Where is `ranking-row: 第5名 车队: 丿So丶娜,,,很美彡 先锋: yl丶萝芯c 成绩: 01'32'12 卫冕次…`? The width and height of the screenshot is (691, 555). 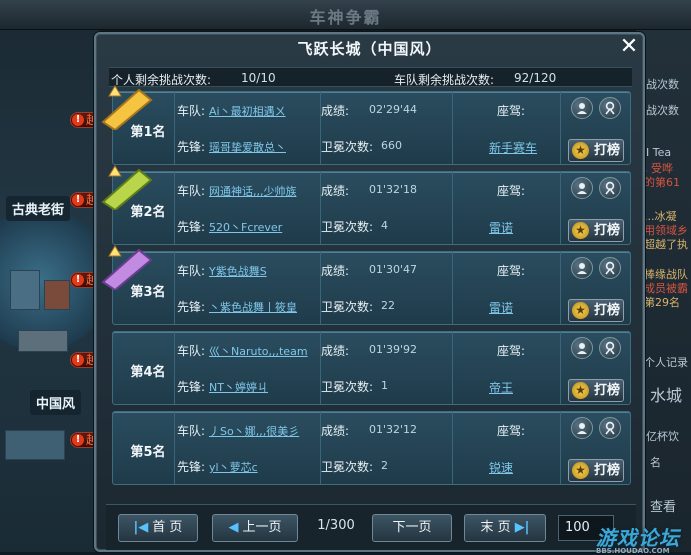
ranking-row: 第5名 车队: 丿So丶娜,,,很美彡 先锋: yl丶萝芯c 成绩: 01'32'12 卫冕次… is located at coordinates (371, 448).